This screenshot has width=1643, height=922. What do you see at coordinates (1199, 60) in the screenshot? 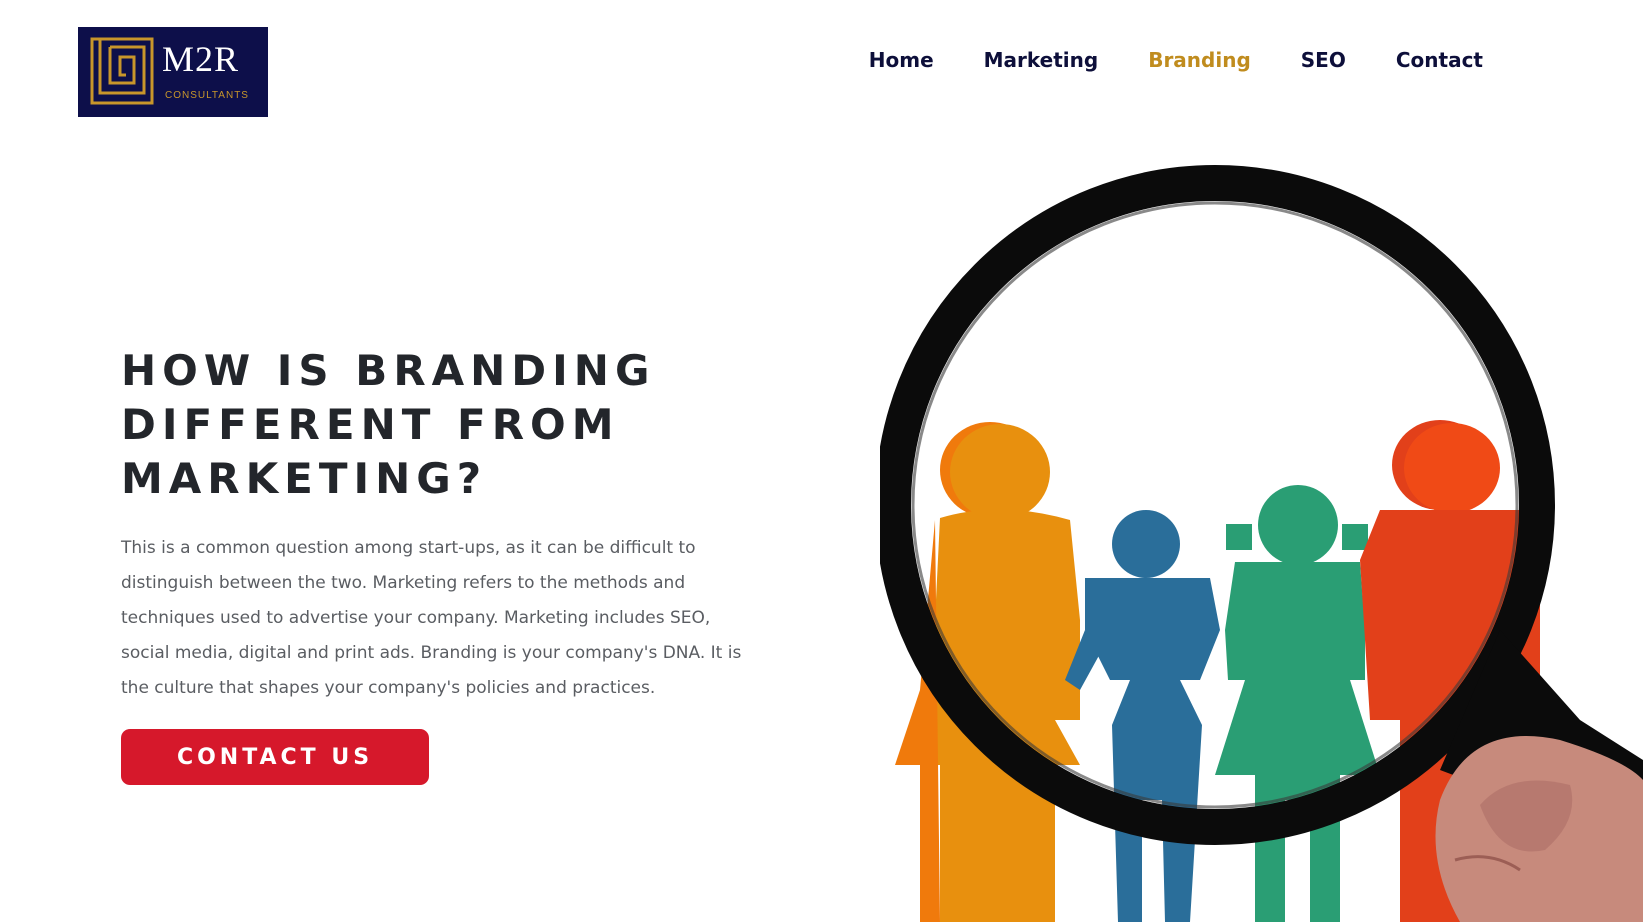
I see `nav-branding: Branding` at bounding box center [1199, 60].